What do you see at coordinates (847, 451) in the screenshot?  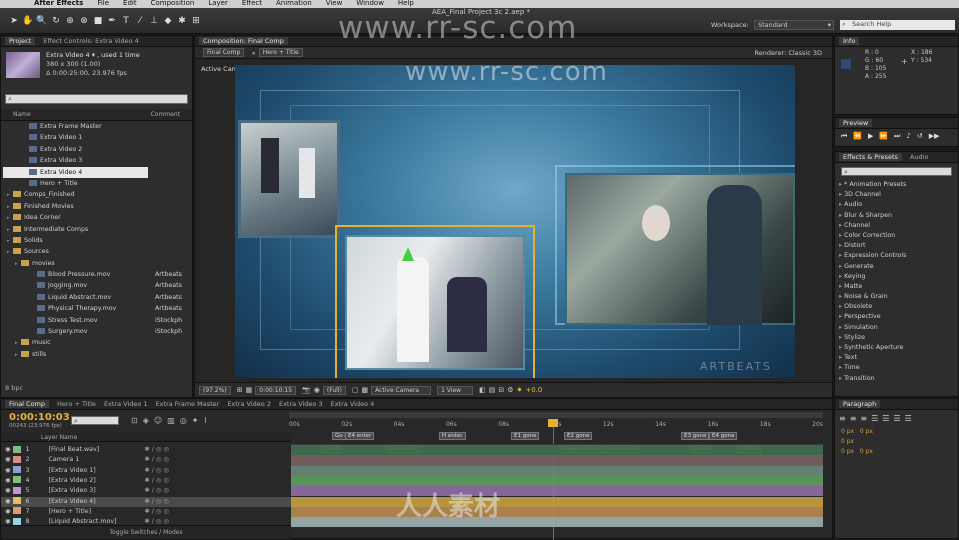 I see `space-before: 0 px` at bounding box center [847, 451].